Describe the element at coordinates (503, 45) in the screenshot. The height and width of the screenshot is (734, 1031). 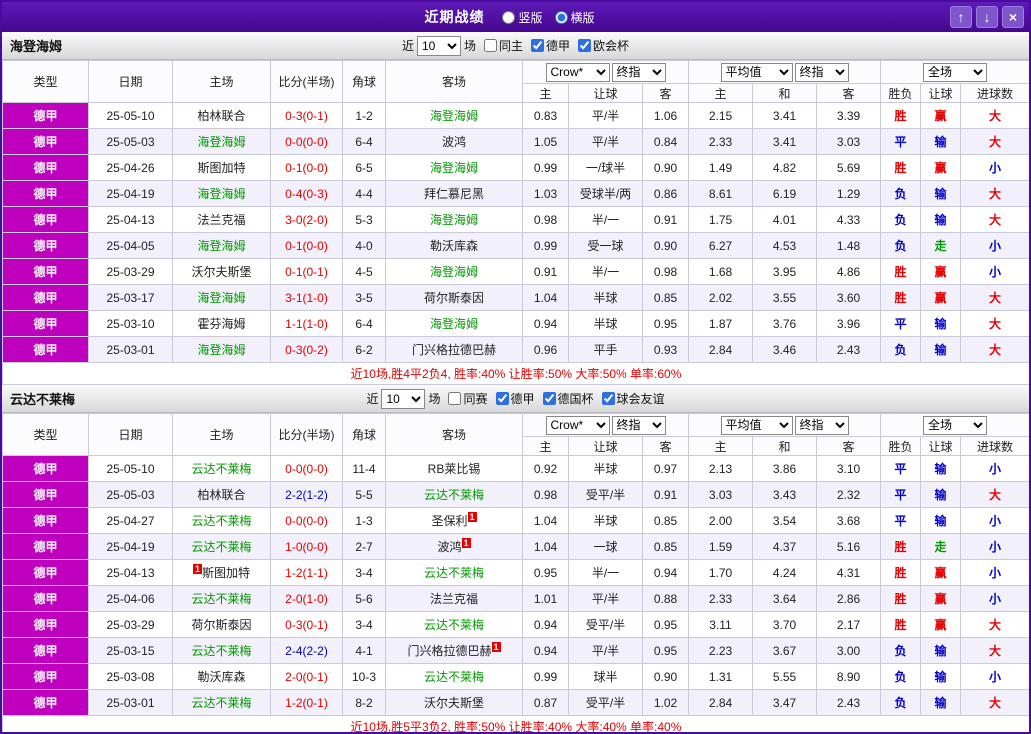
I see `filter-checkbox-同主: 同主` at that location.